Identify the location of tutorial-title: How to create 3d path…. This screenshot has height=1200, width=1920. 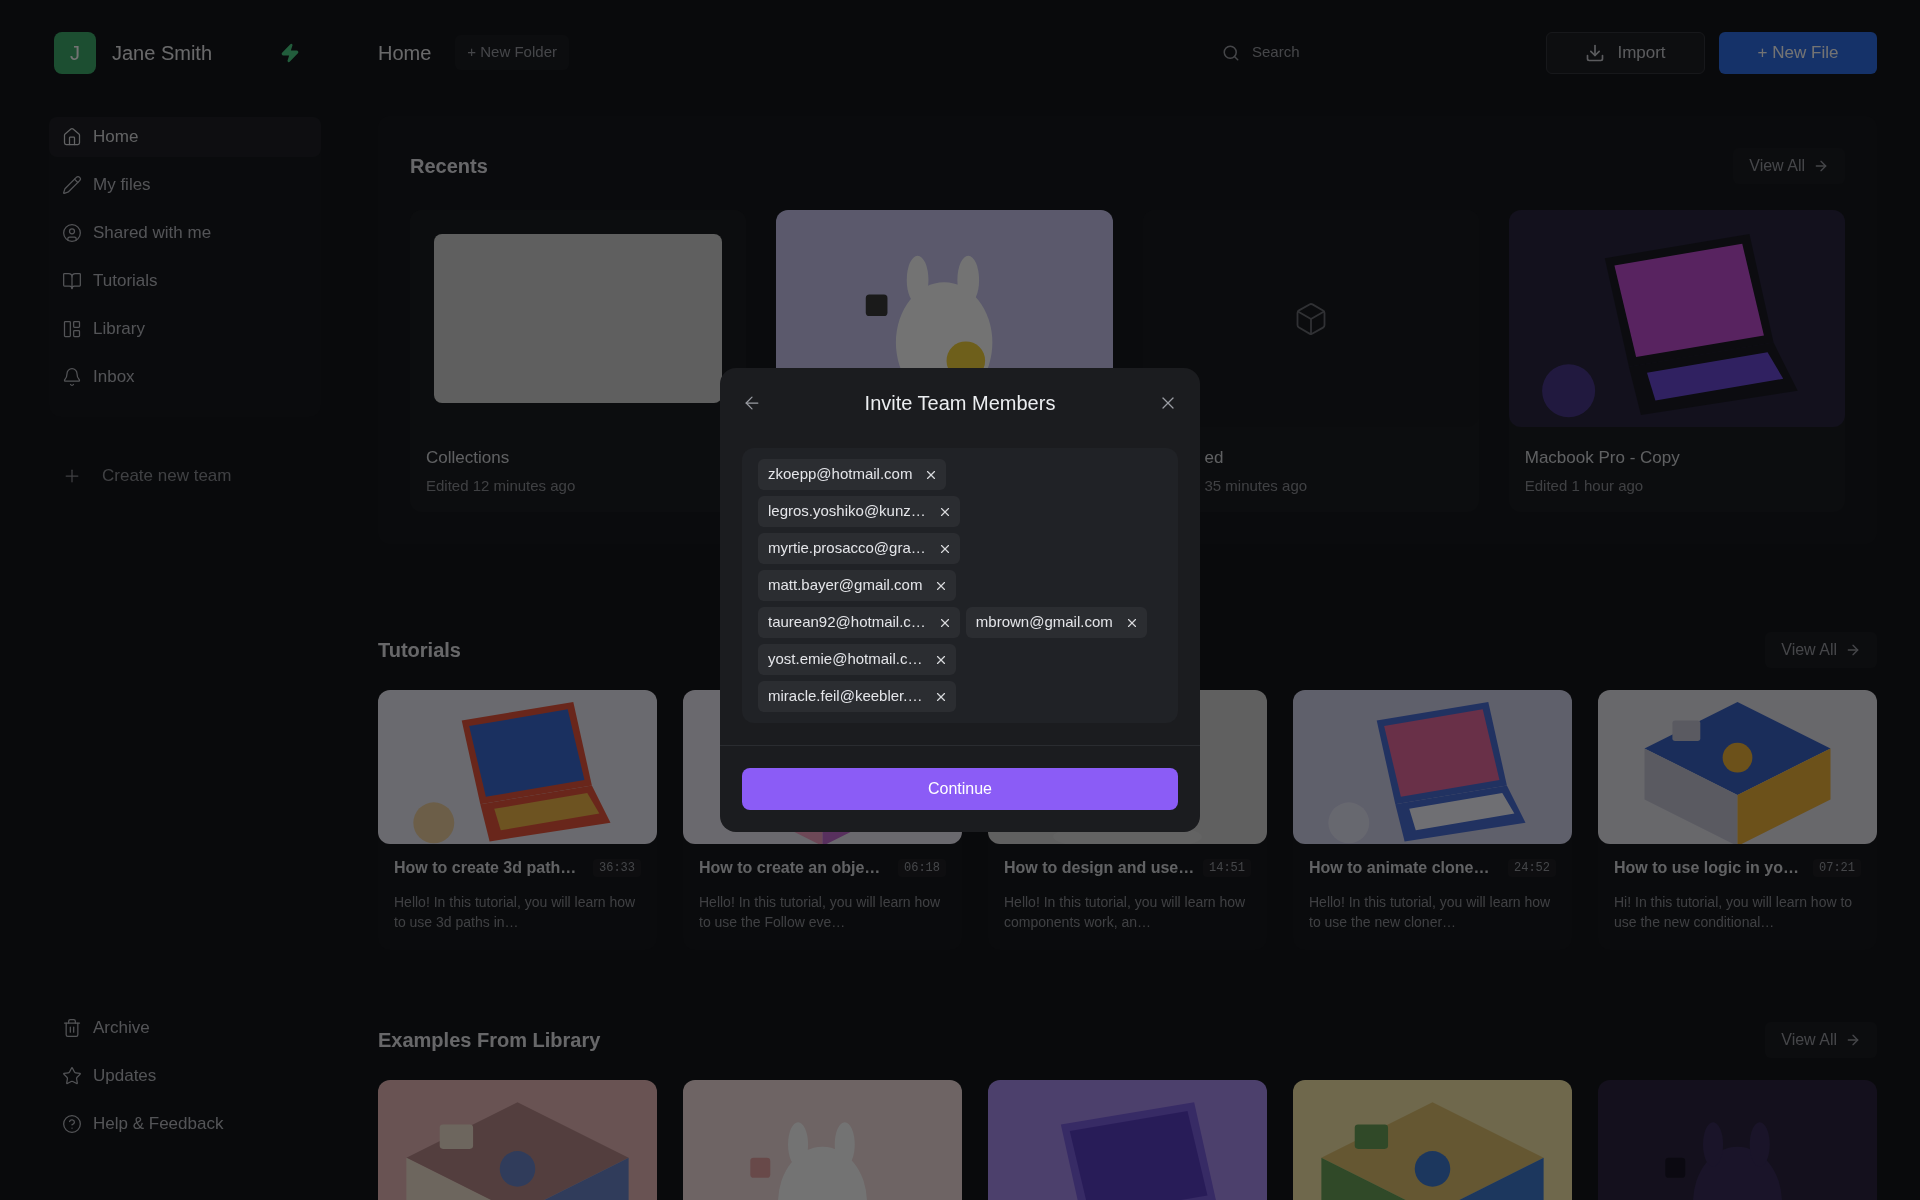
(485, 868).